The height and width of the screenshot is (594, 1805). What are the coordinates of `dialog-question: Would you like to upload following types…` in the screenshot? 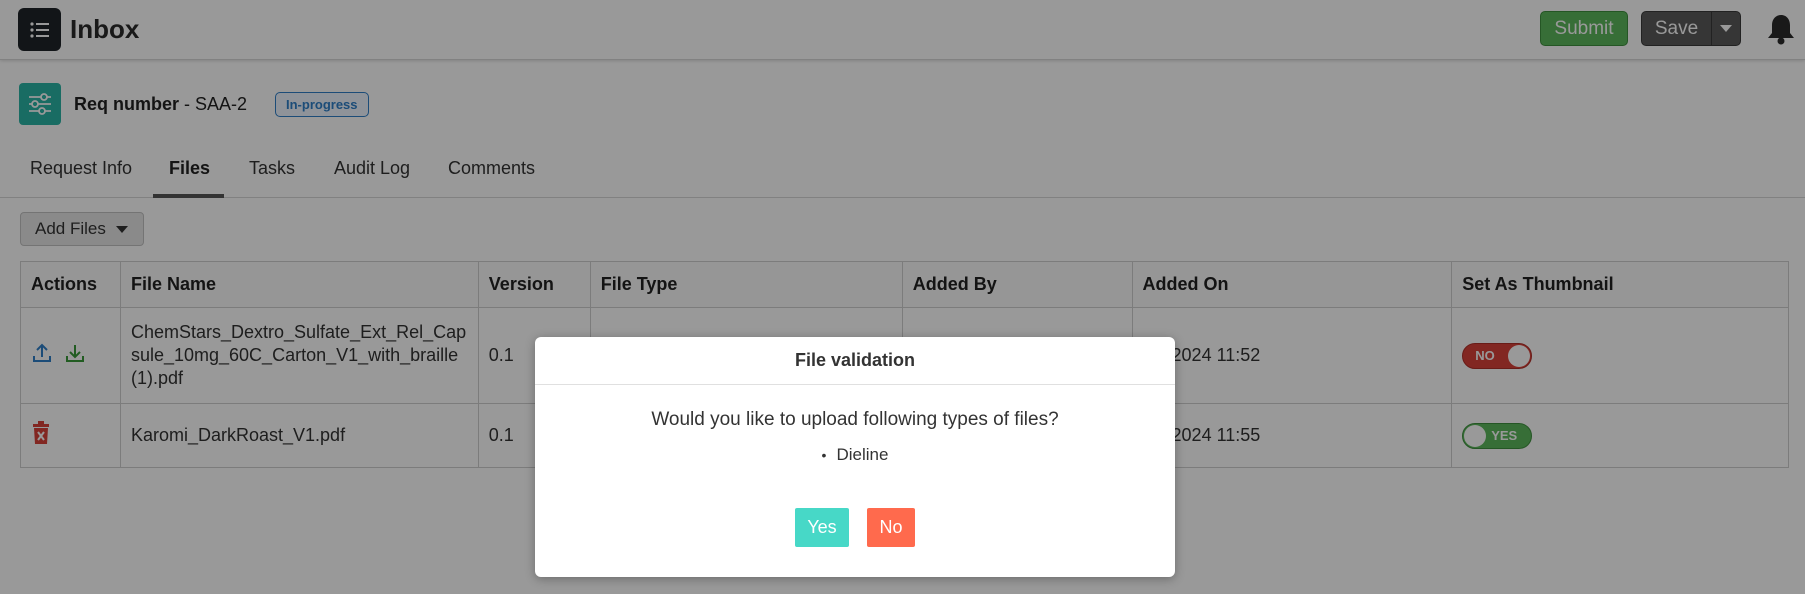 It's located at (855, 419).